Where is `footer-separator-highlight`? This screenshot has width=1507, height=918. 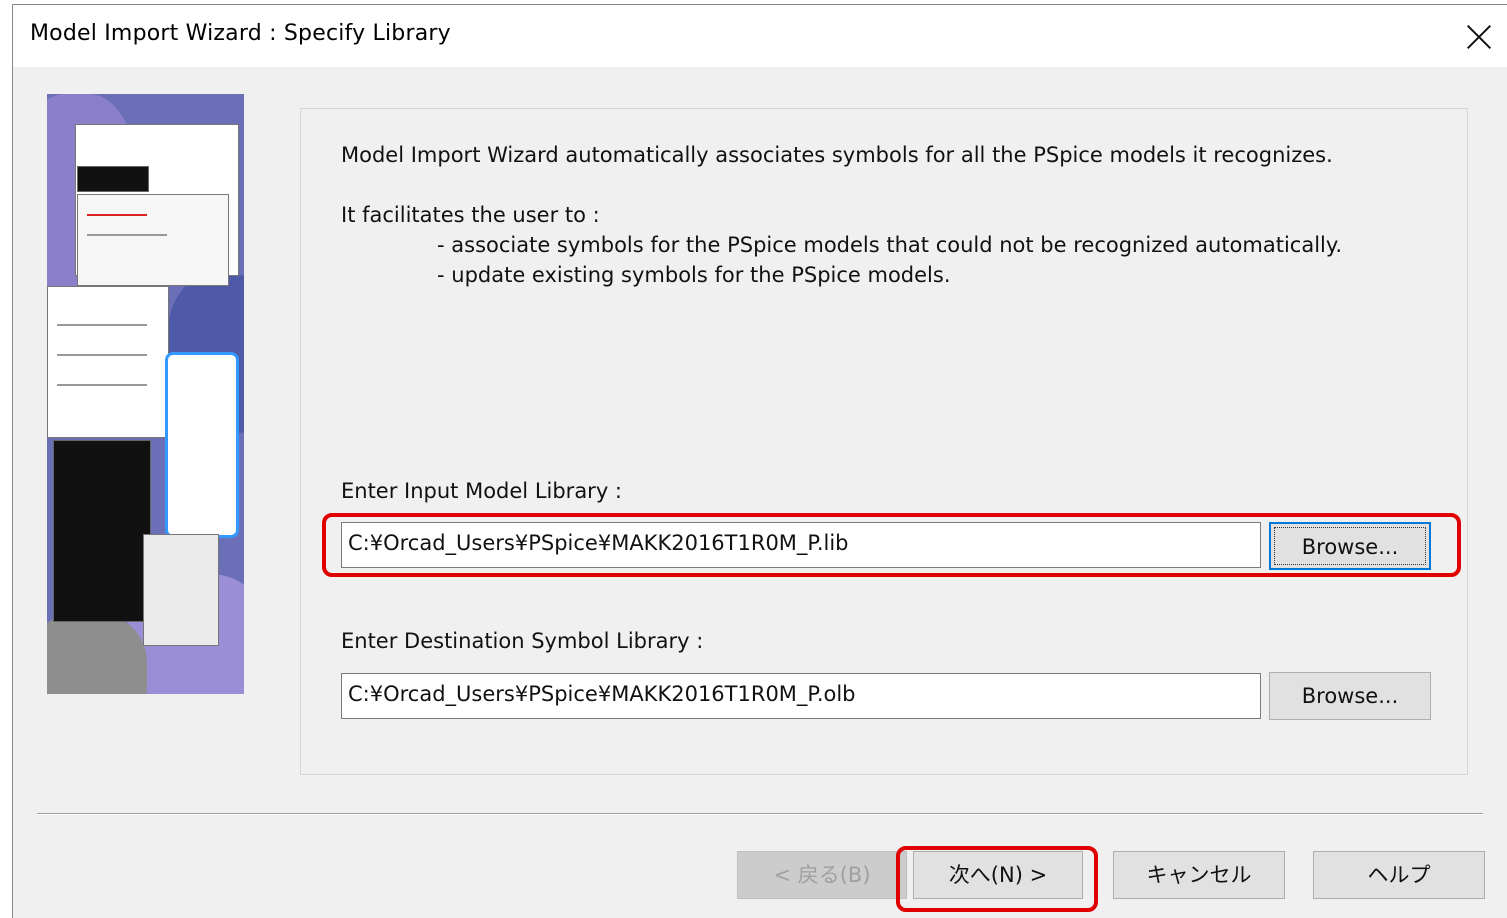
footer-separator-highlight is located at coordinates (760, 814).